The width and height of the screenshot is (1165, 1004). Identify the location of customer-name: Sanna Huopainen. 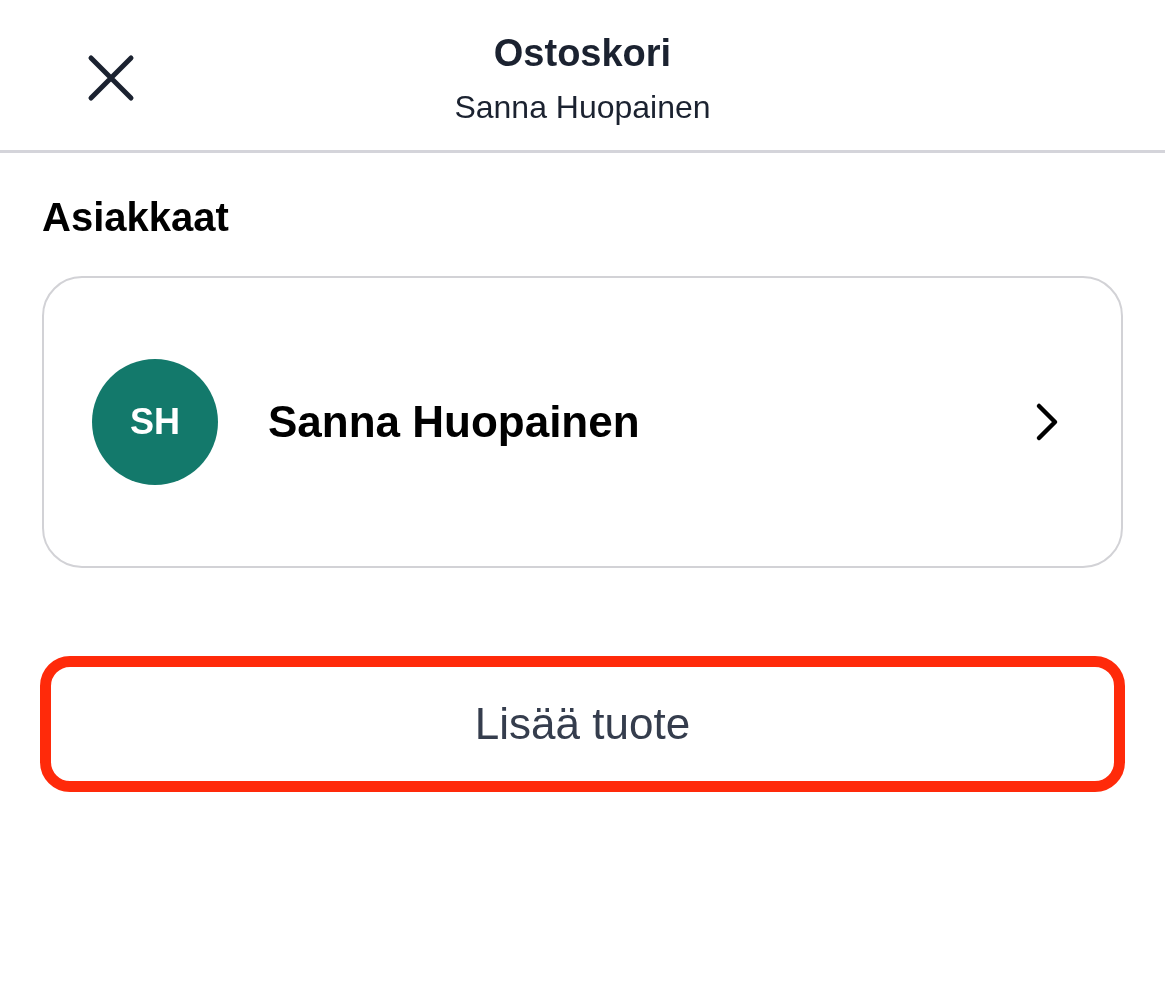
(454, 422).